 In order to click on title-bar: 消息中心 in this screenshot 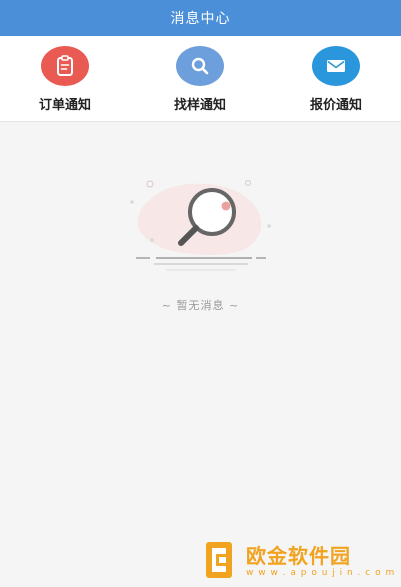, I will do `click(200, 18)`.